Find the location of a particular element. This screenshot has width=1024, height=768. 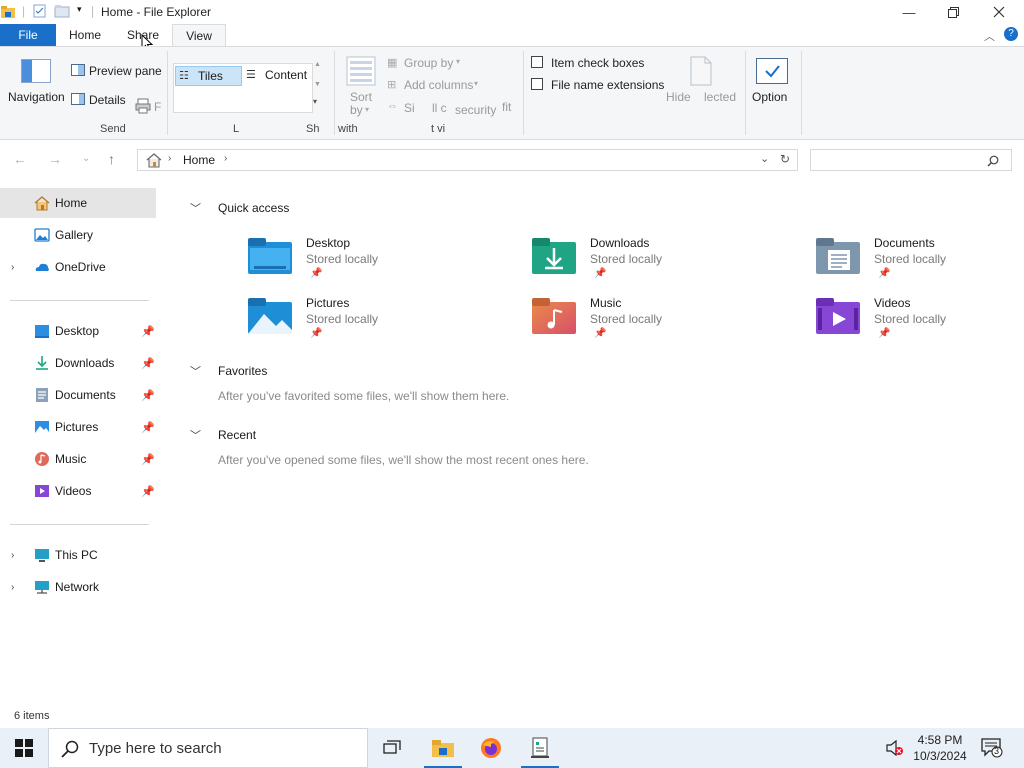

notification-center-button: 3 is located at coordinates (992, 748).